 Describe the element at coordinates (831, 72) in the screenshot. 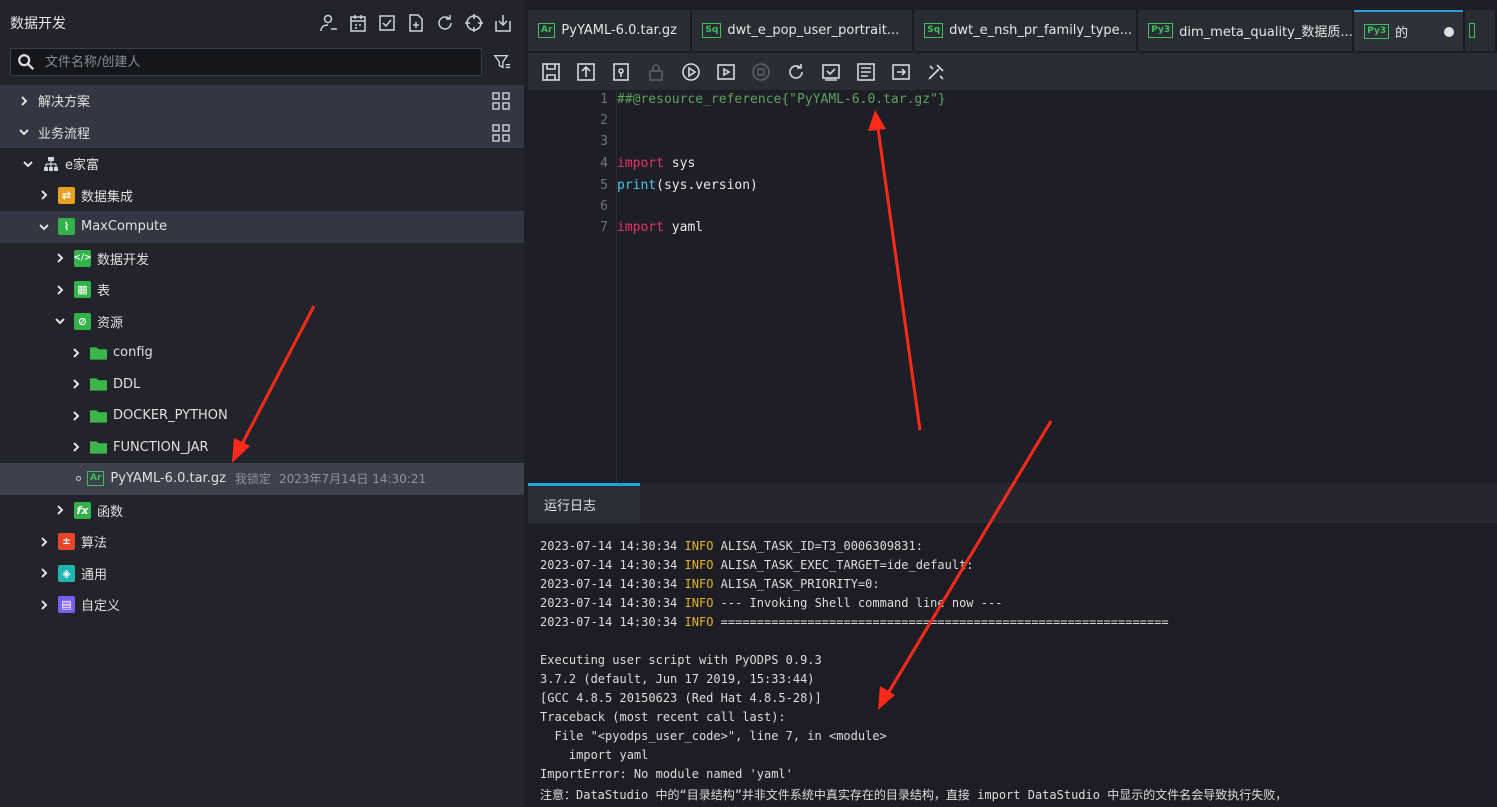

I see `check-icon` at that location.